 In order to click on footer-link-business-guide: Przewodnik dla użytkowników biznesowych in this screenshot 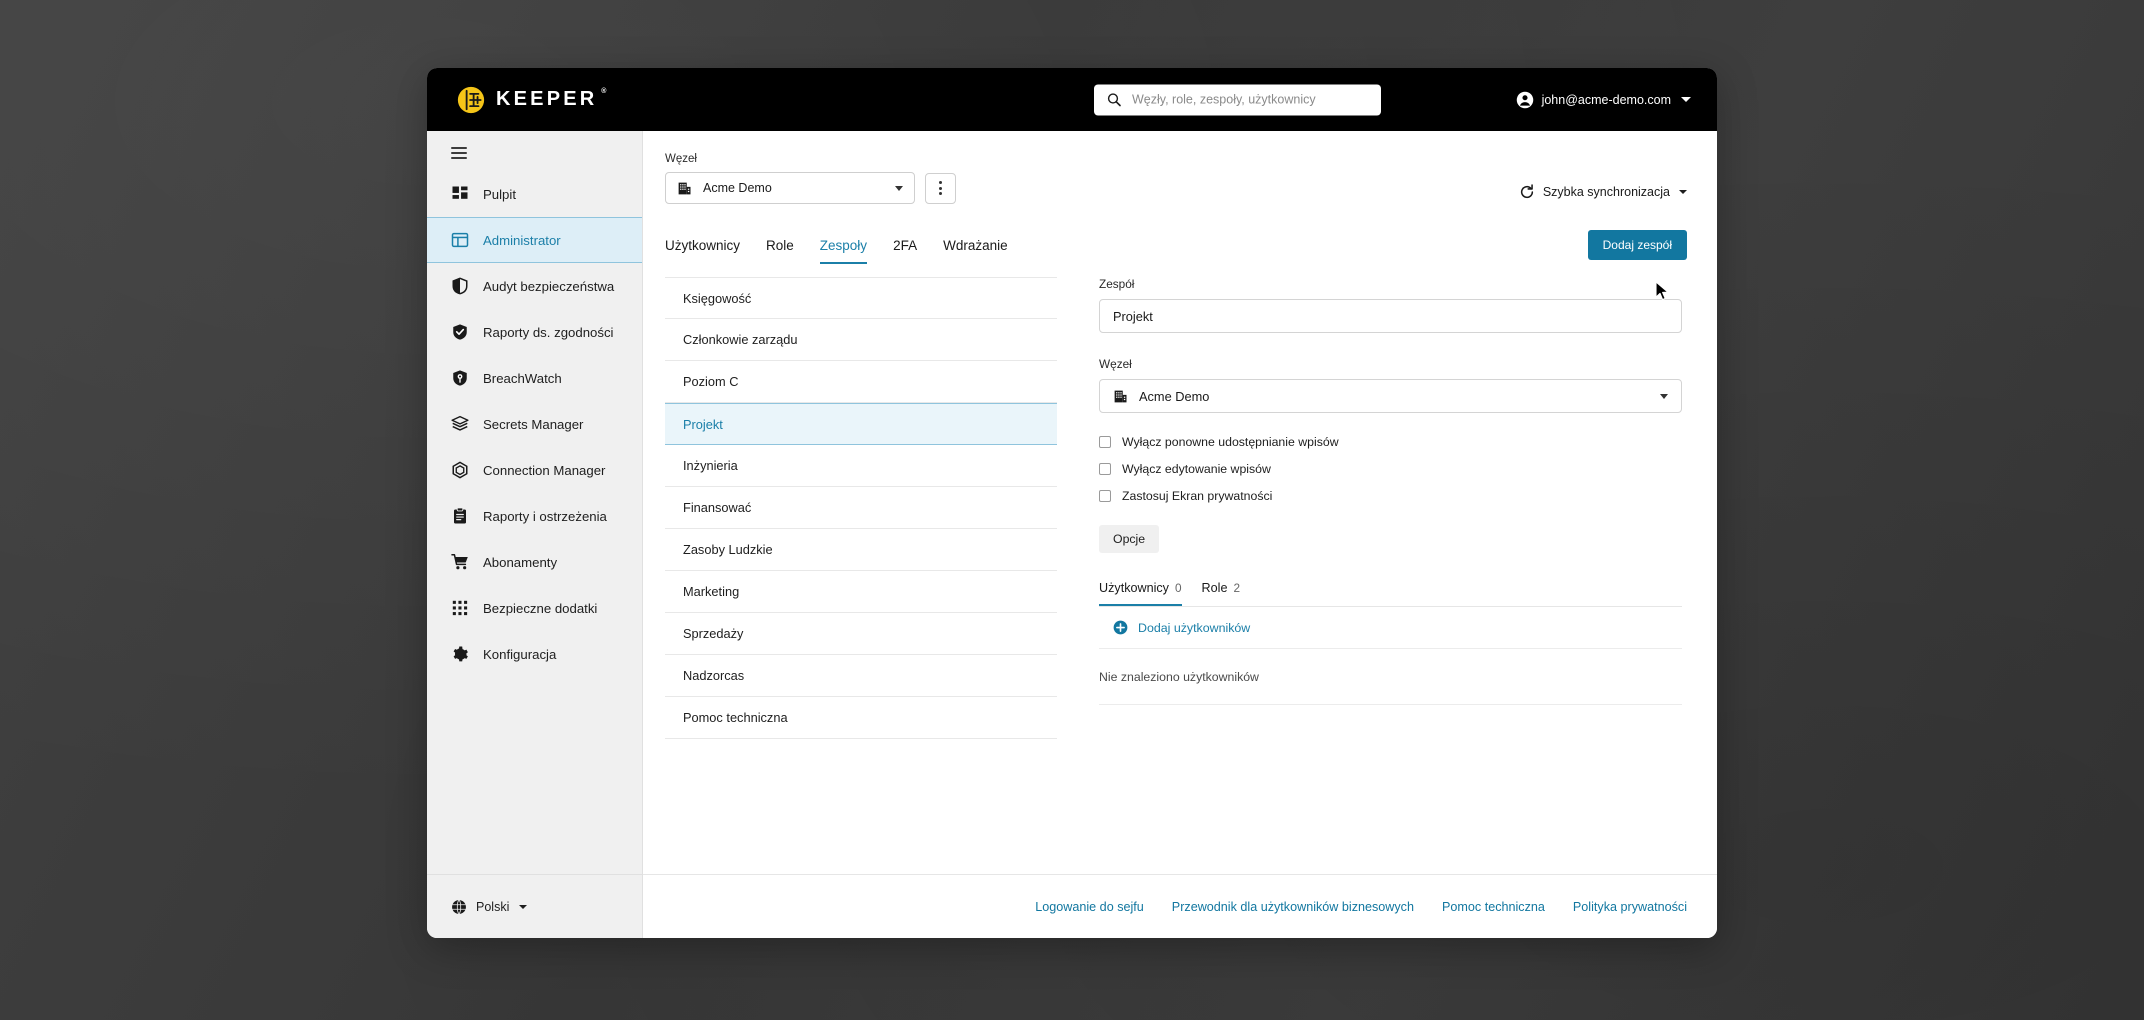, I will do `click(1293, 907)`.